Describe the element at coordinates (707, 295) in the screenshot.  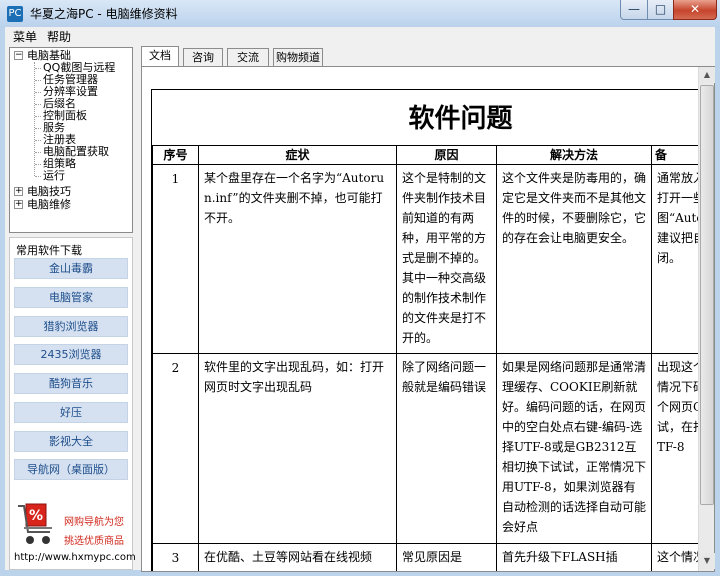
I see `scrollbar-thumb` at that location.